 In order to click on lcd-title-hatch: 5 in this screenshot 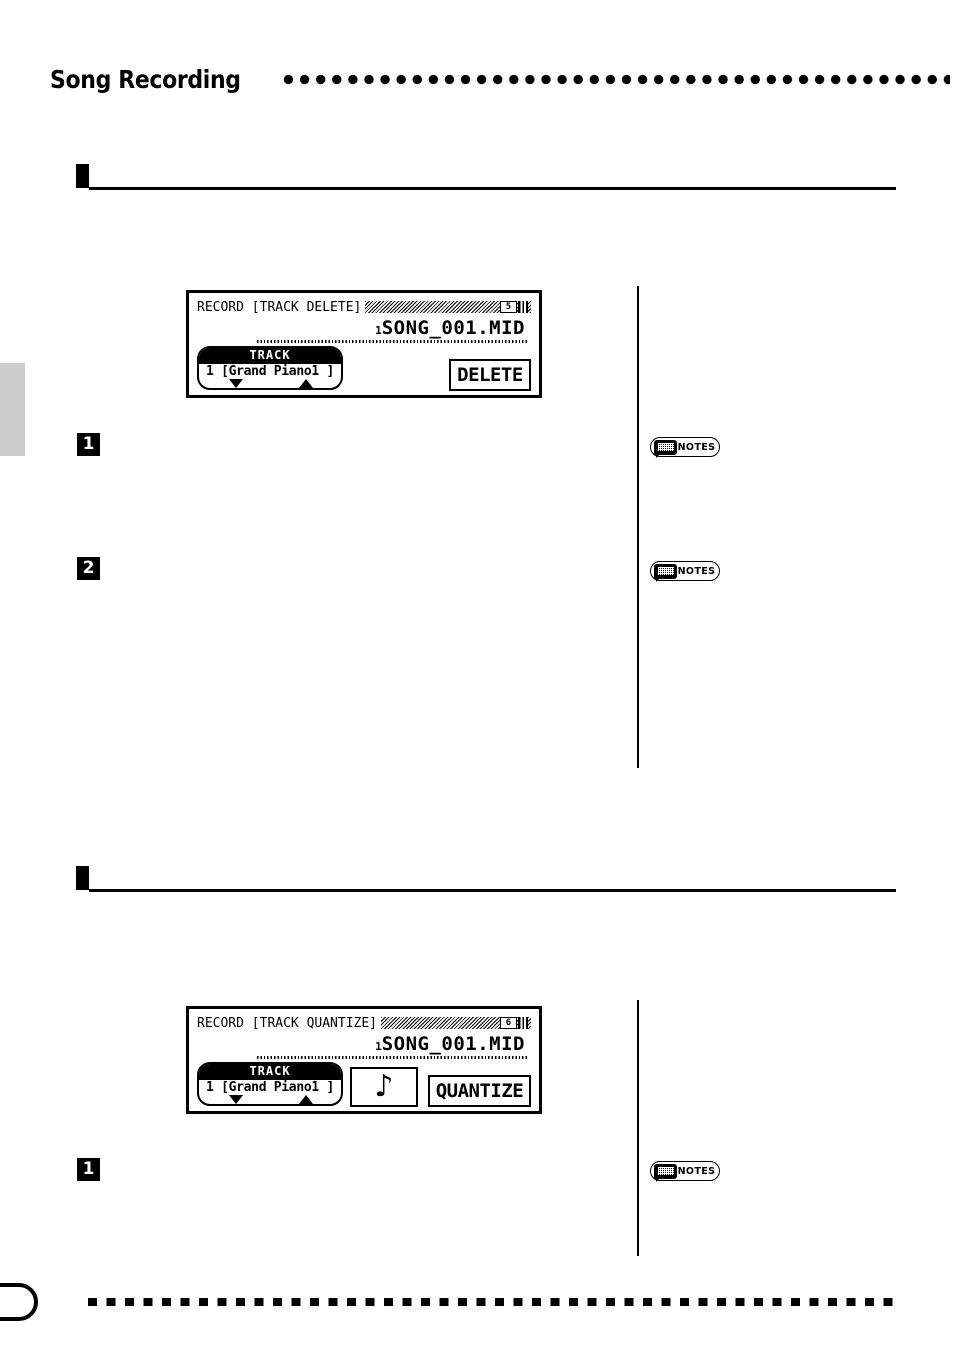, I will do `click(448, 307)`.